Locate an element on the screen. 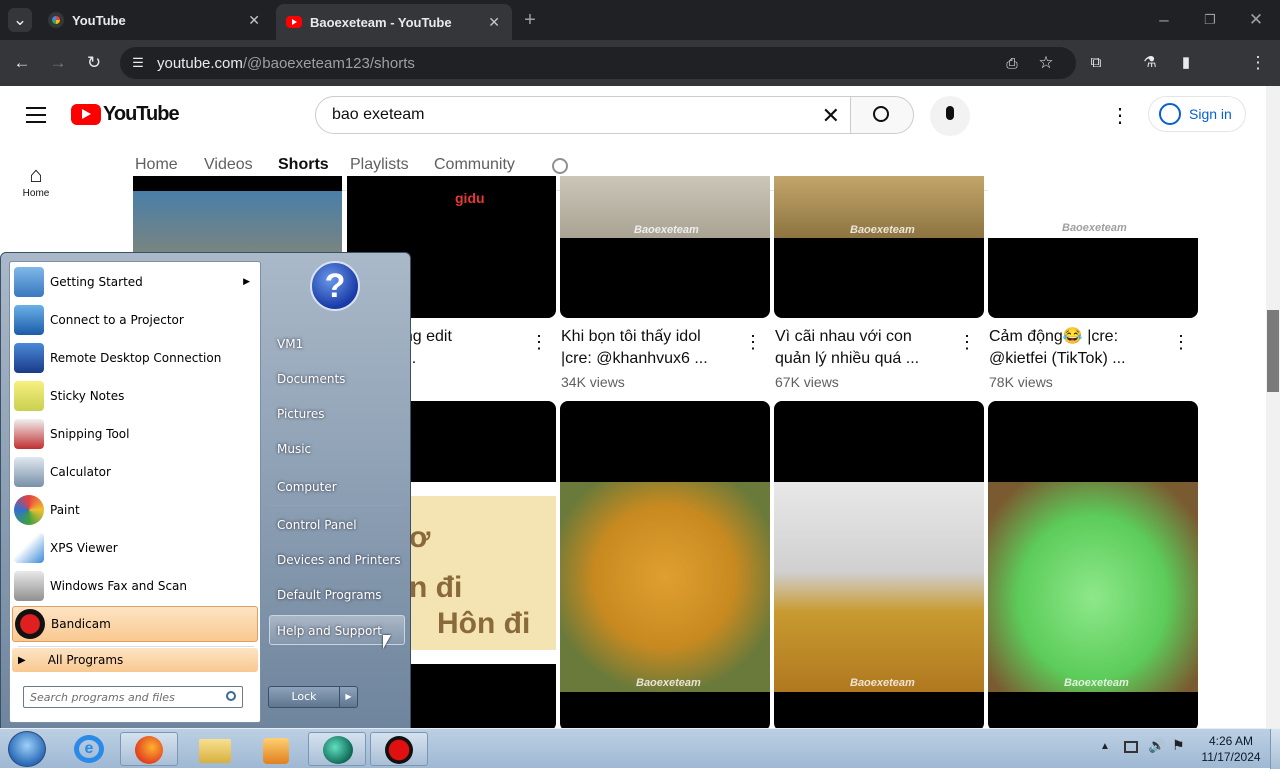  settings-more-icon: ⋮ is located at coordinates (1120, 115).